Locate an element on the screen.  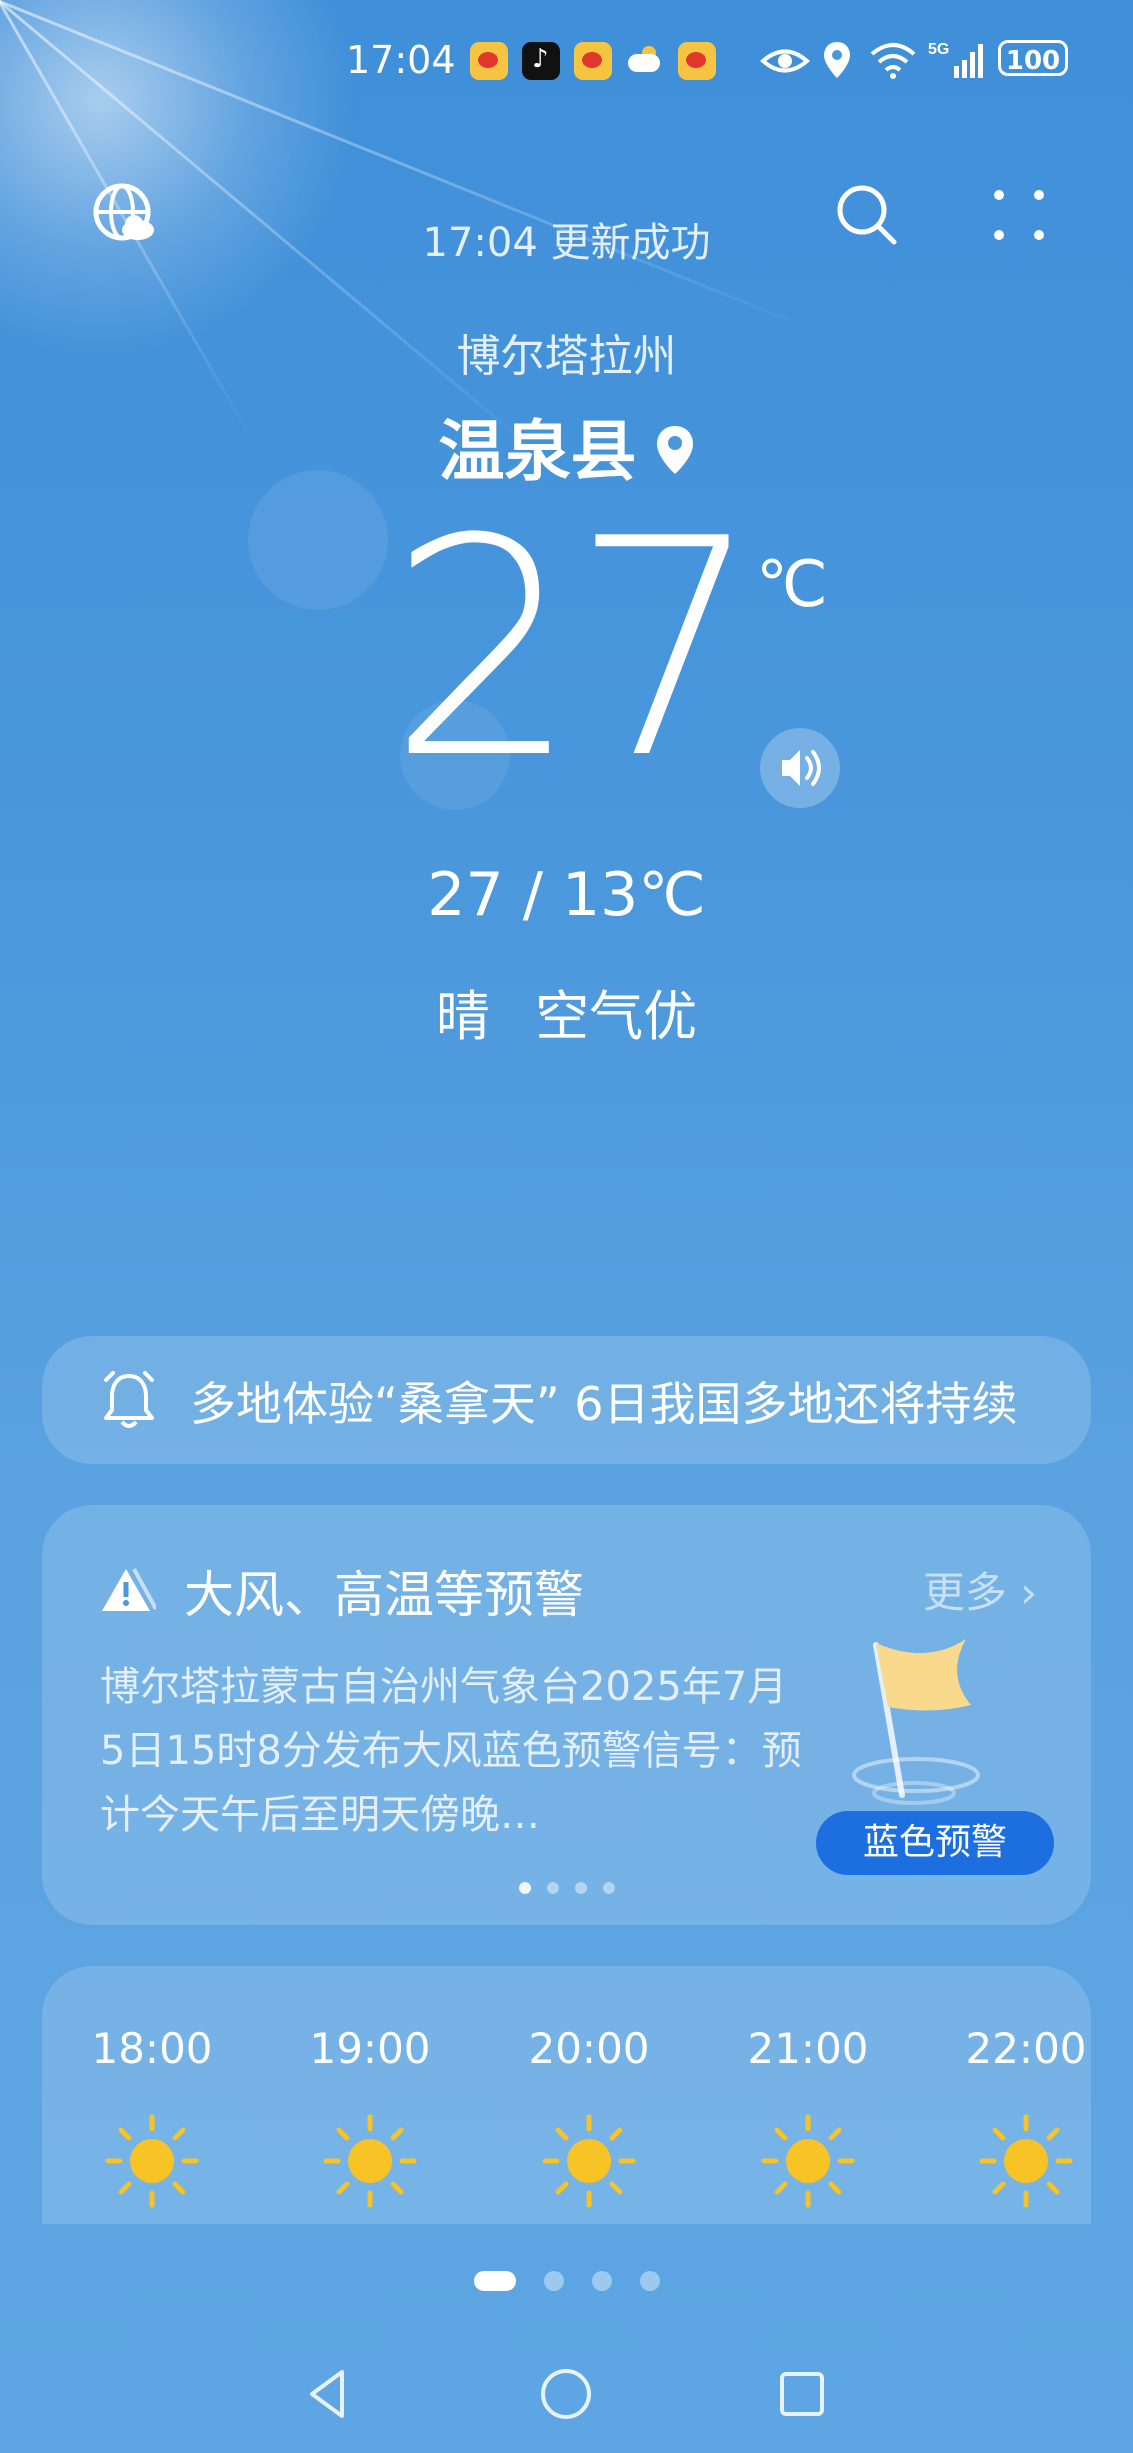
temperature-unit: ℃ is located at coordinates (792, 585).